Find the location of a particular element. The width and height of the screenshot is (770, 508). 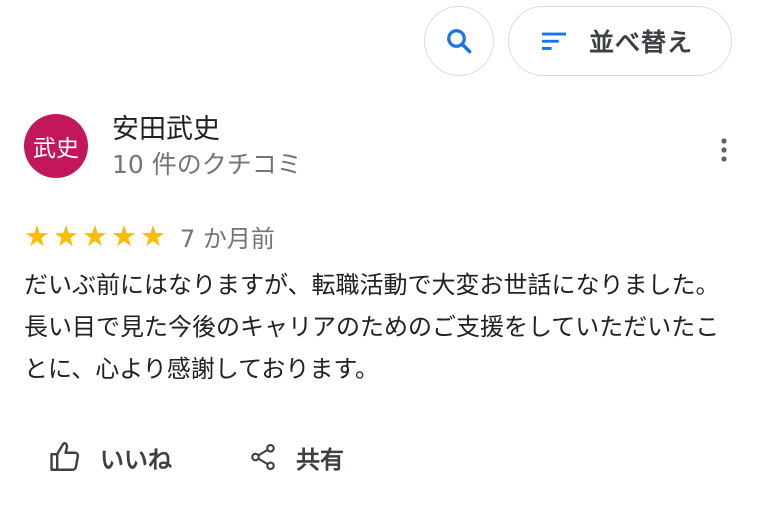

review-toolbar: 並べ替え is located at coordinates (578, 41).